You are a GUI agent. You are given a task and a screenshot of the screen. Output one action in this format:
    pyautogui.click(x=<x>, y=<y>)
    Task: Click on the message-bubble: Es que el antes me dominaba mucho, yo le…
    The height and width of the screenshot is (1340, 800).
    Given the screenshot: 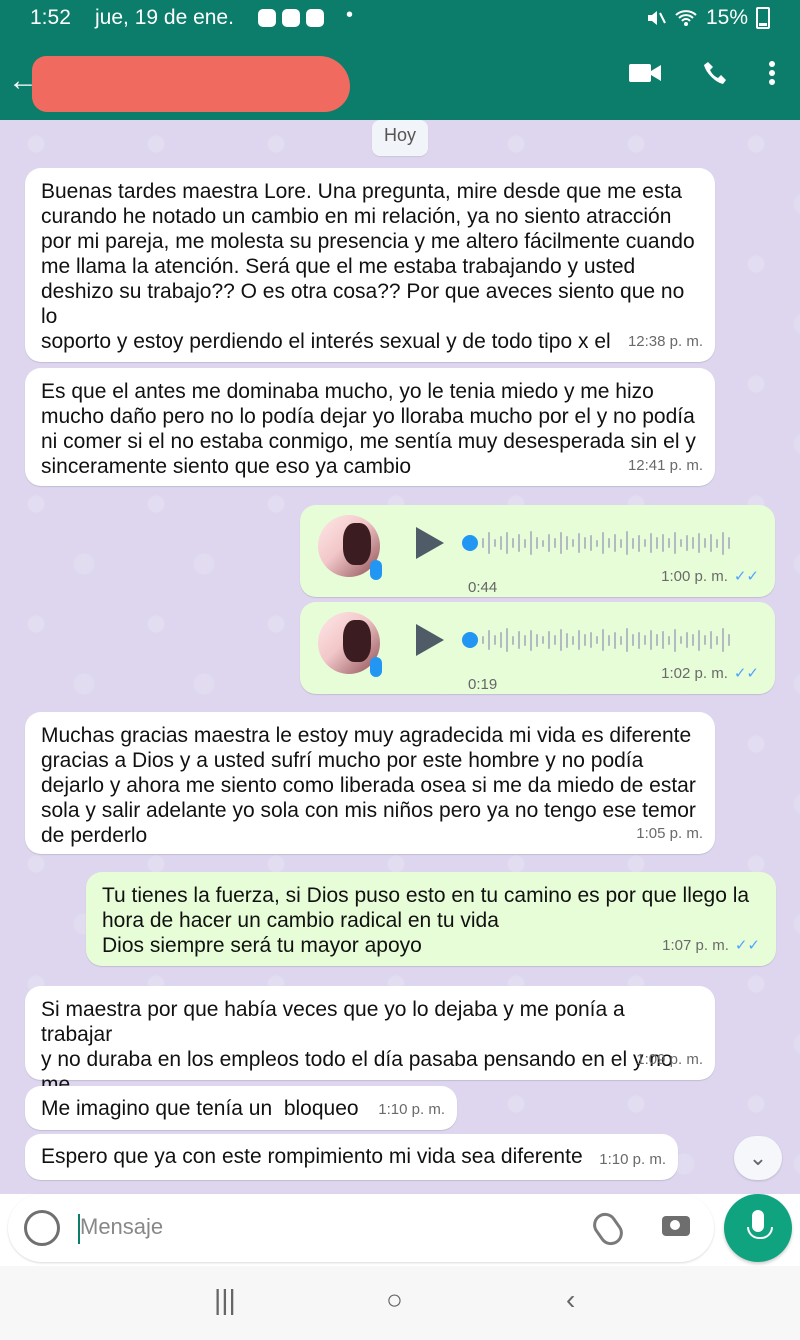 What is the action you would take?
    pyautogui.click(x=370, y=427)
    